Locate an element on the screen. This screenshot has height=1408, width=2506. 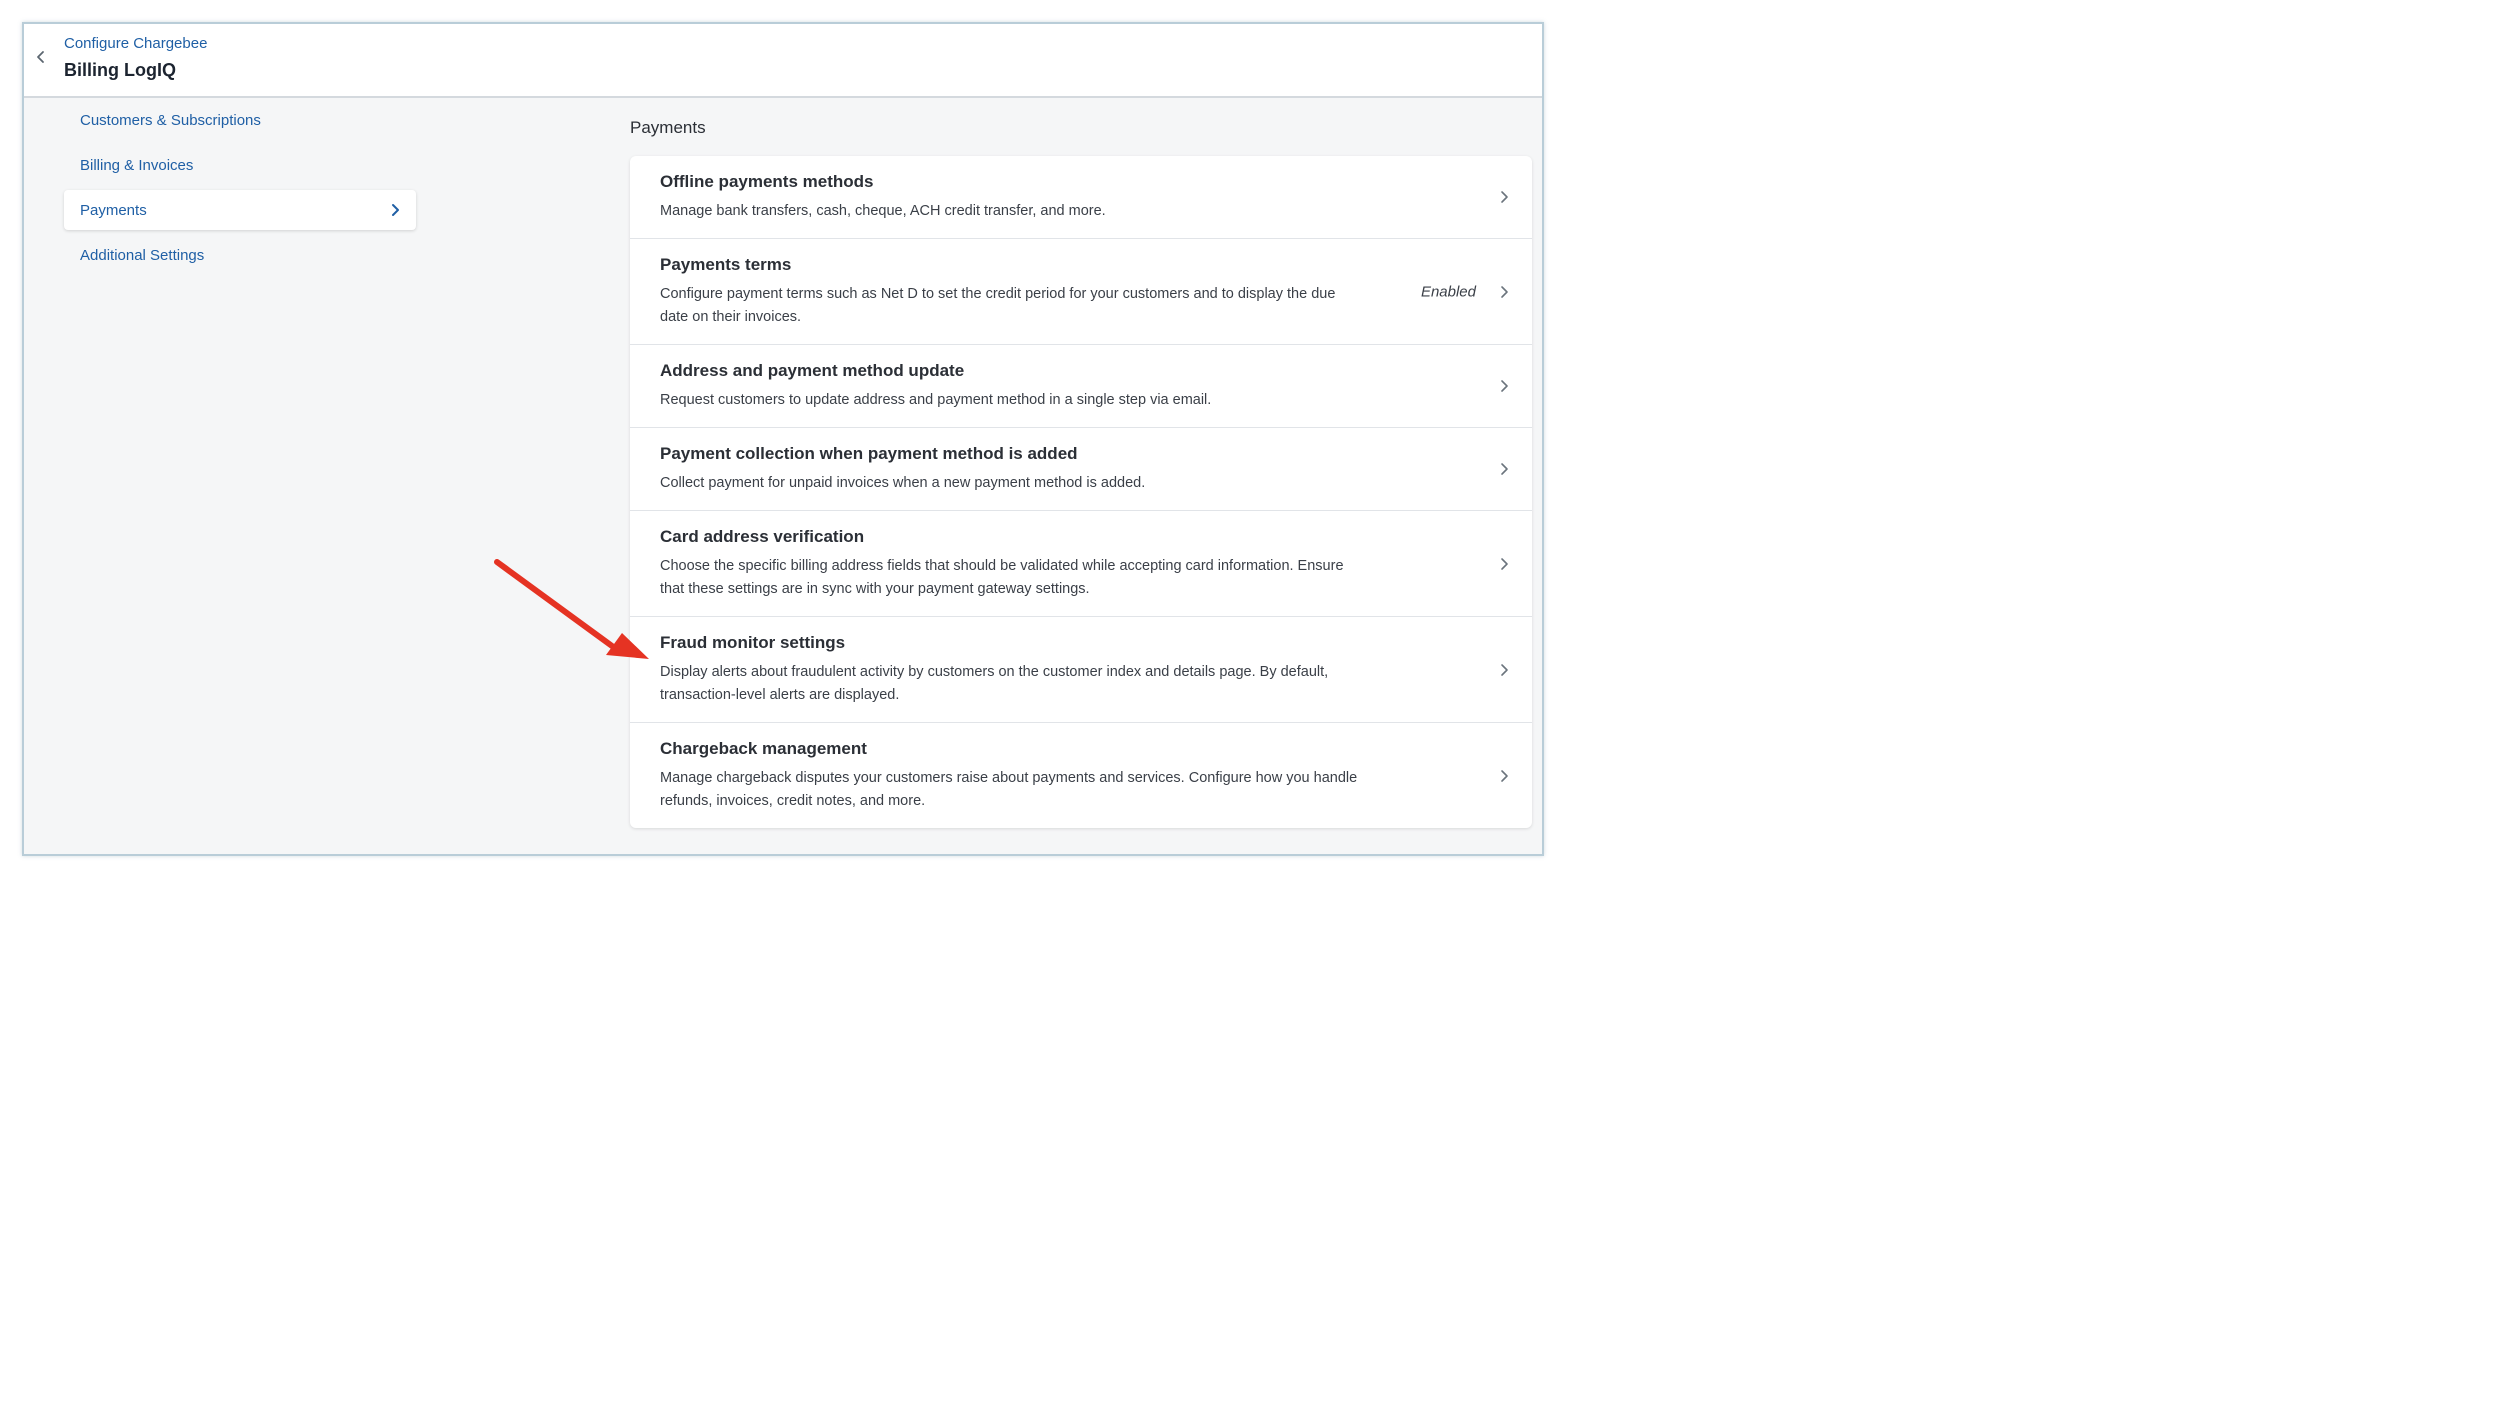
sidebar-item-customers-subscriptions: Customers & Subscriptions is located at coordinates (240, 120).